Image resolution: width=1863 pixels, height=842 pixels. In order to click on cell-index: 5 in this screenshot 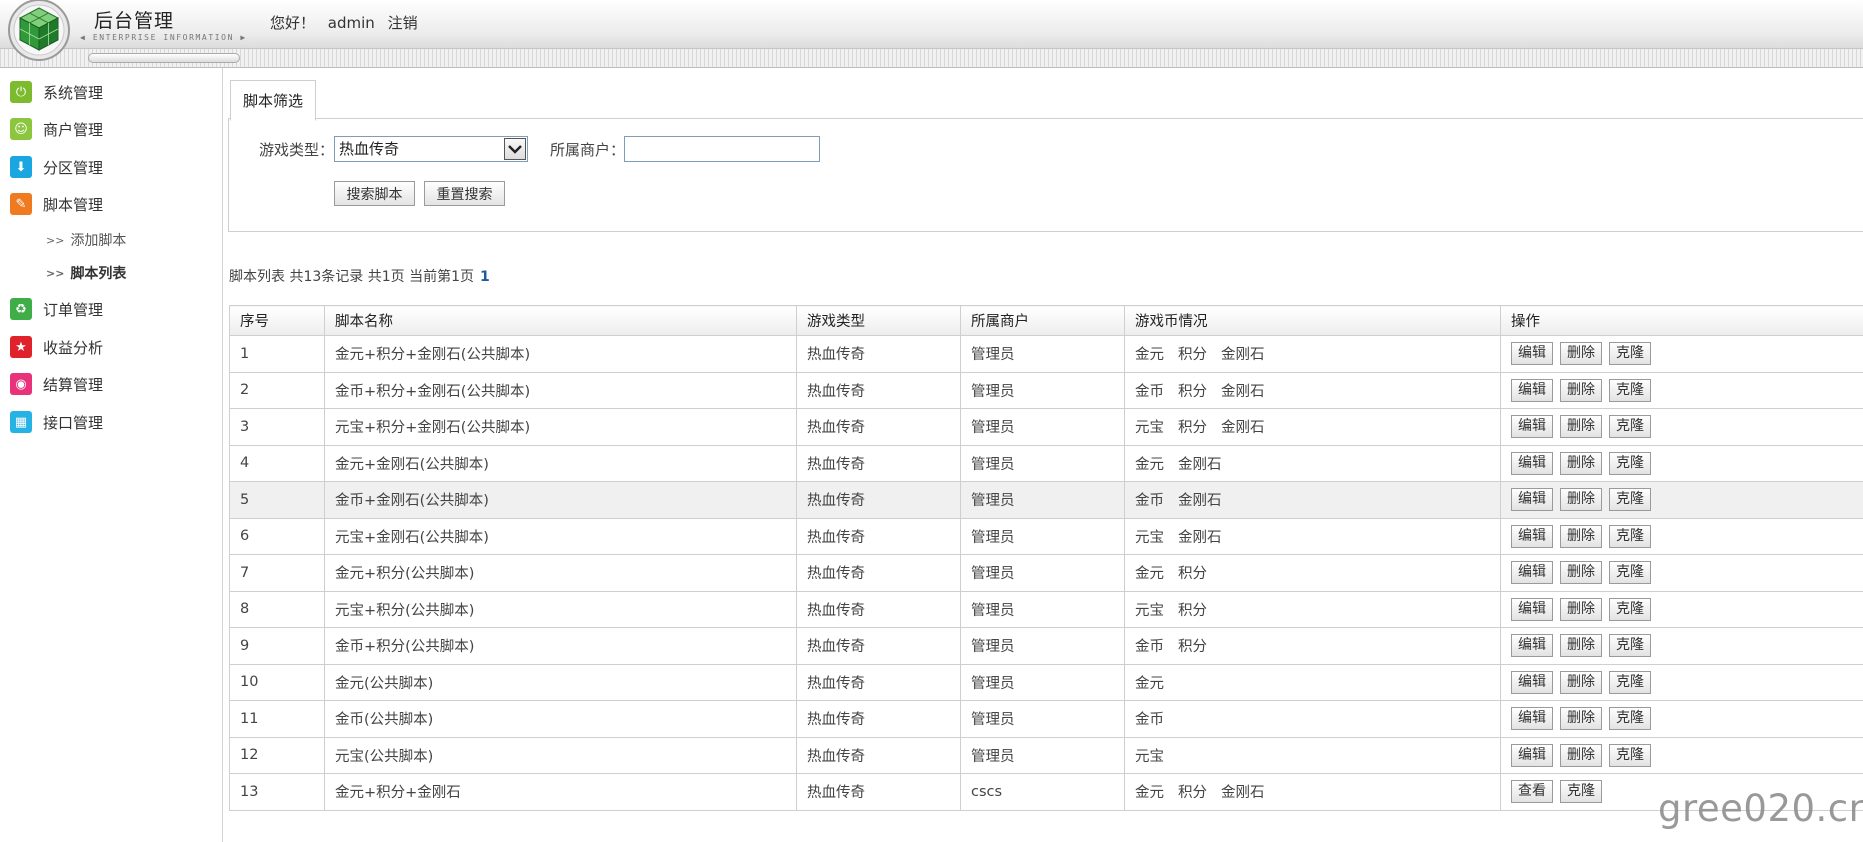, I will do `click(277, 500)`.